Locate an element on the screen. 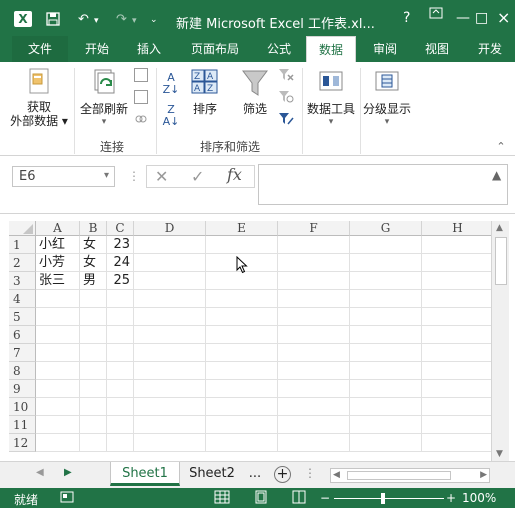  zoom-slider is located at coordinates (389, 498).